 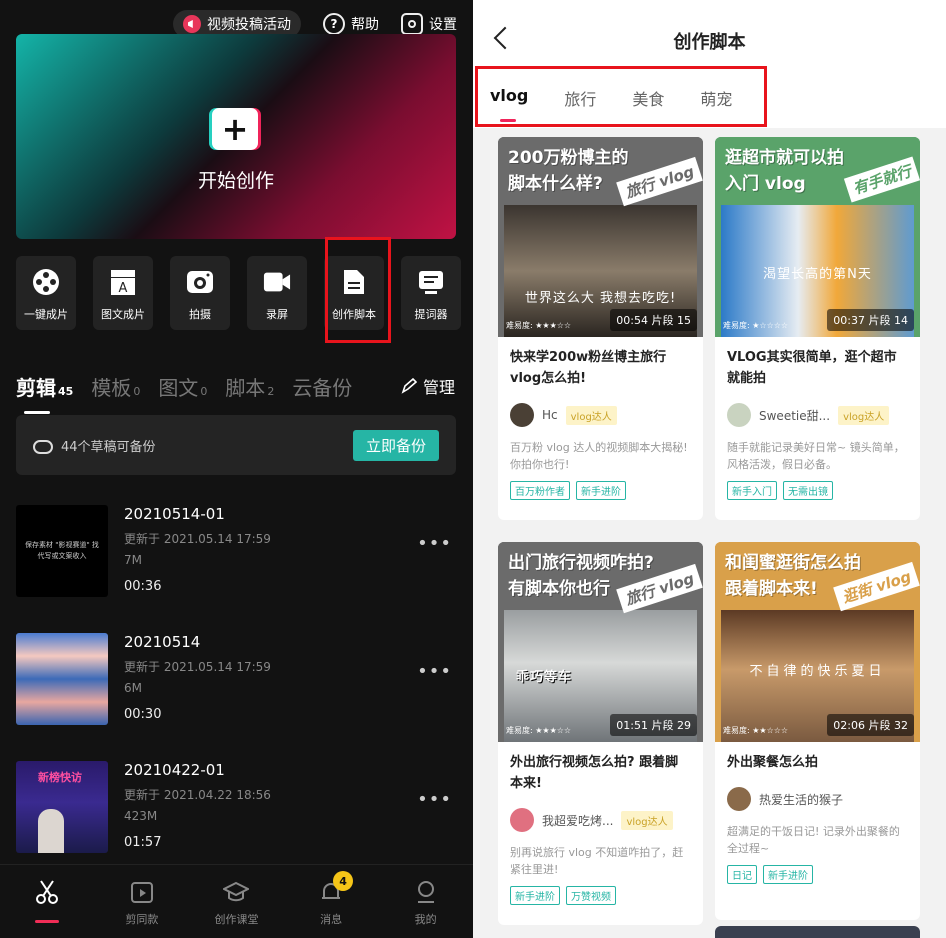 I want to click on help-label: 帮助, so click(x=365, y=25).